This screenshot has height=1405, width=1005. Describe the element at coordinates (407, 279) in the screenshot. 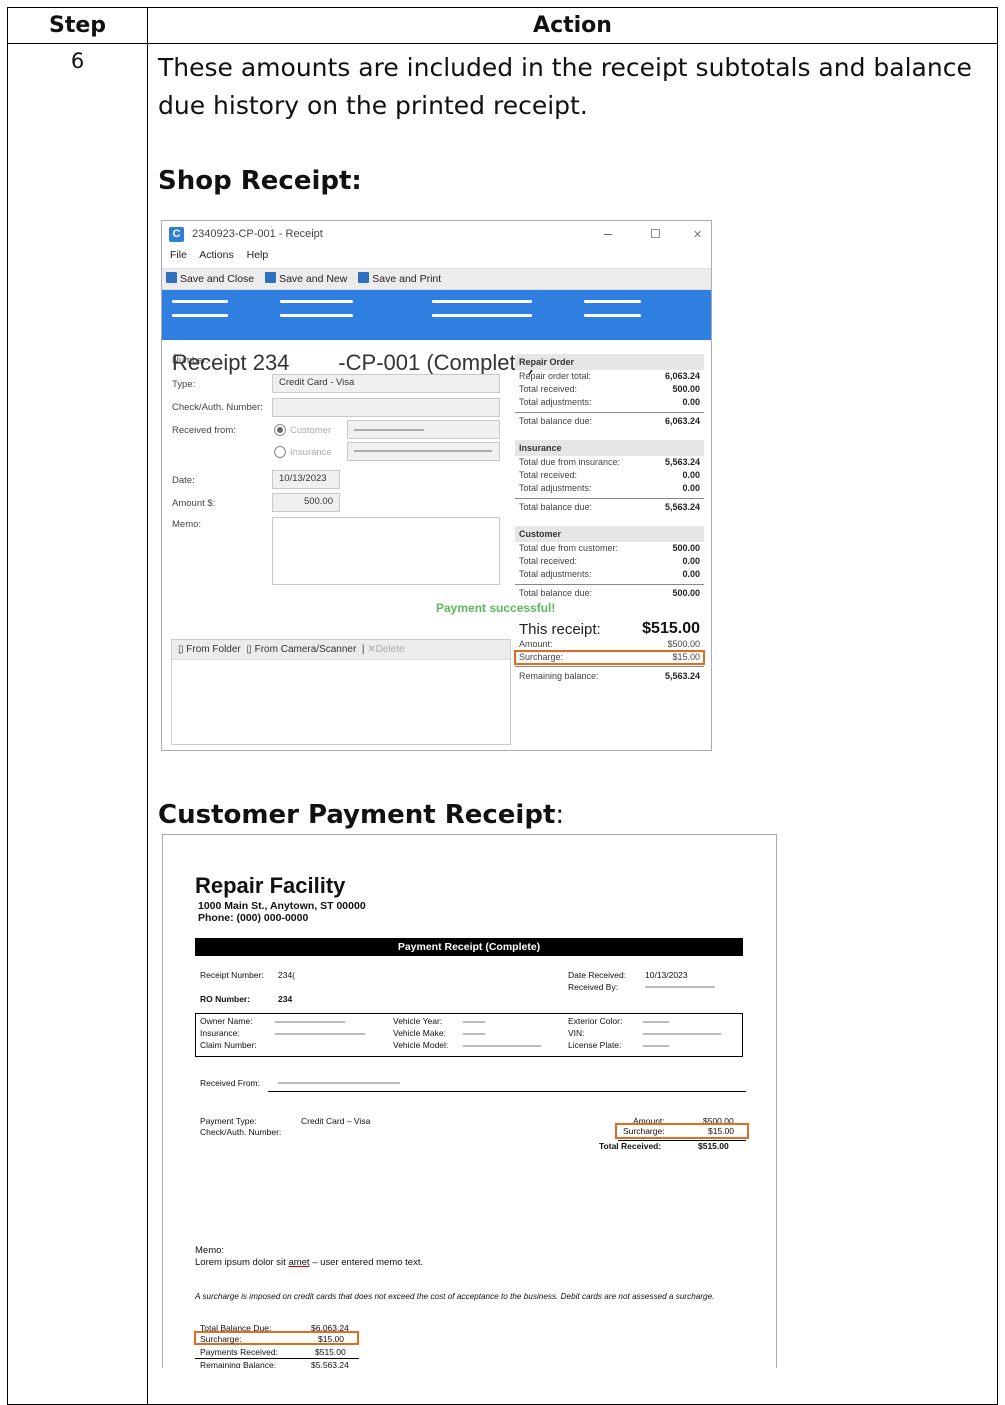

I see `save-and-print-label: Save and Print` at that location.